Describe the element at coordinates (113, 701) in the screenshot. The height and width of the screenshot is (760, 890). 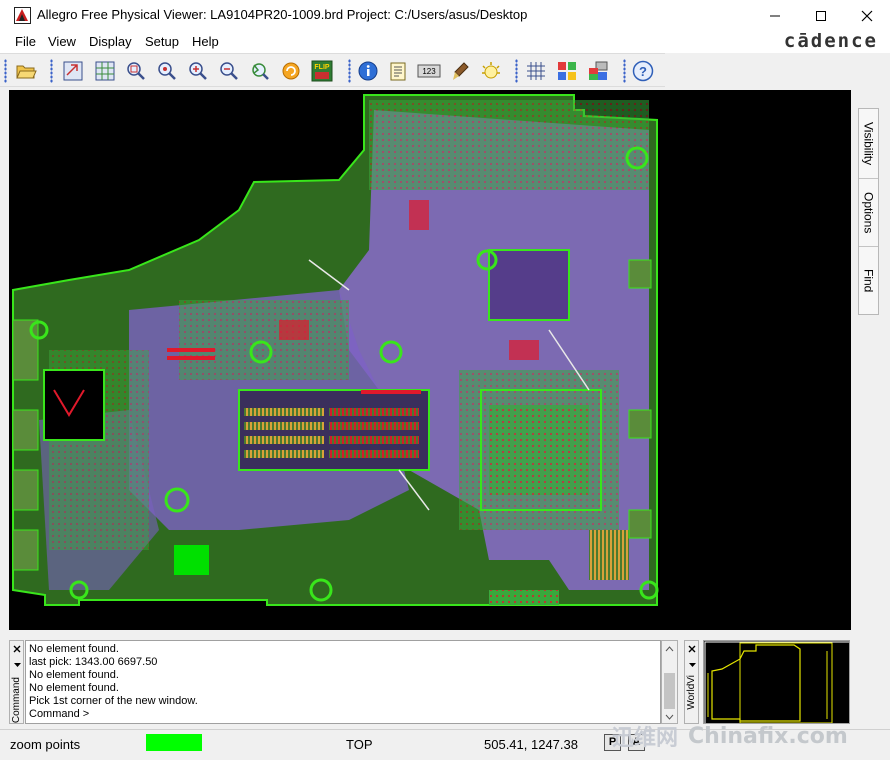
I see `command-line: Pick 1st corner of the new window.` at that location.